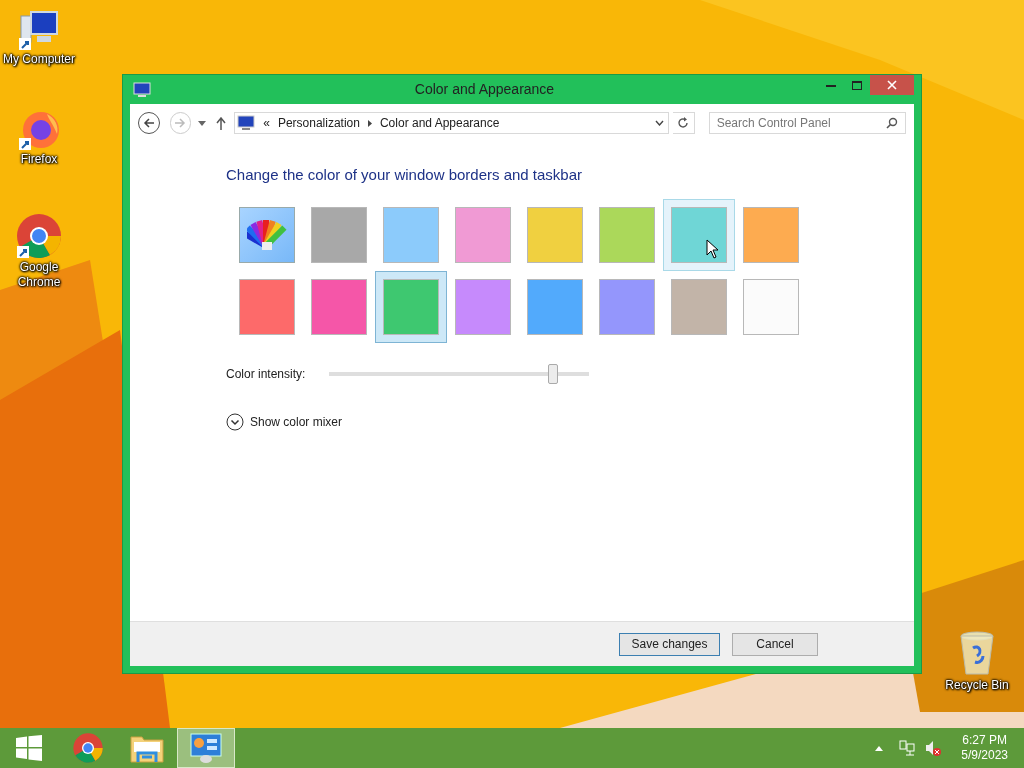  What do you see at coordinates (318, 123) in the screenshot?
I see `breadcrumb-item: Personalization` at bounding box center [318, 123].